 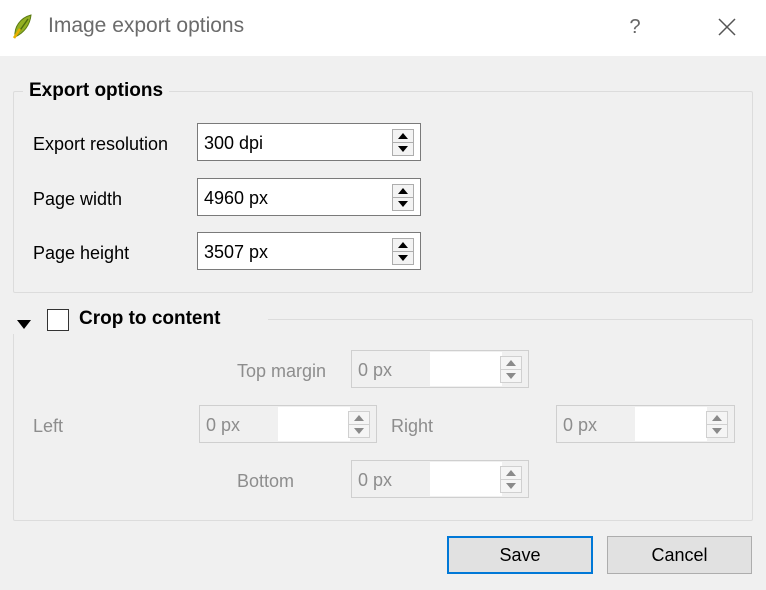 What do you see at coordinates (520, 555) in the screenshot?
I see `save-button: Save` at bounding box center [520, 555].